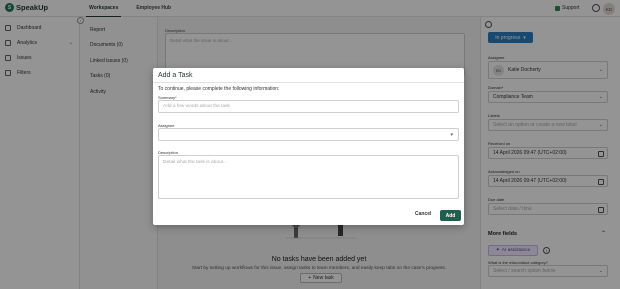 This screenshot has width=620, height=289. What do you see at coordinates (308, 106) in the screenshot?
I see `summary-input: Add a few words about the task` at bounding box center [308, 106].